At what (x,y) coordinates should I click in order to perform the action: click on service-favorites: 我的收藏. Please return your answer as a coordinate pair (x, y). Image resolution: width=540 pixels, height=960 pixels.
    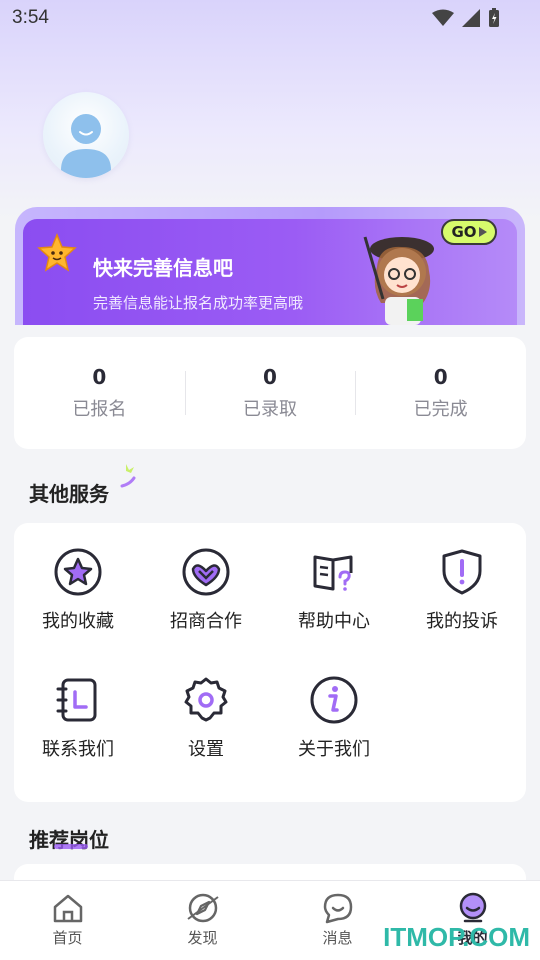
    Looking at the image, I should click on (78, 578).